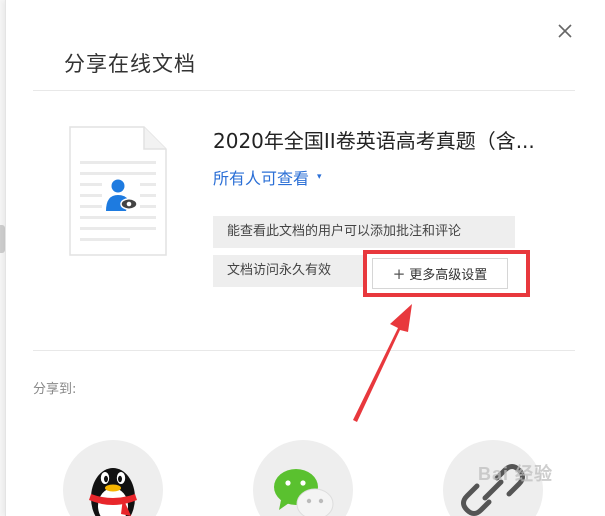 This screenshot has width=605, height=516. I want to click on advanced-settings-label: 更多高级设置, so click(448, 275).